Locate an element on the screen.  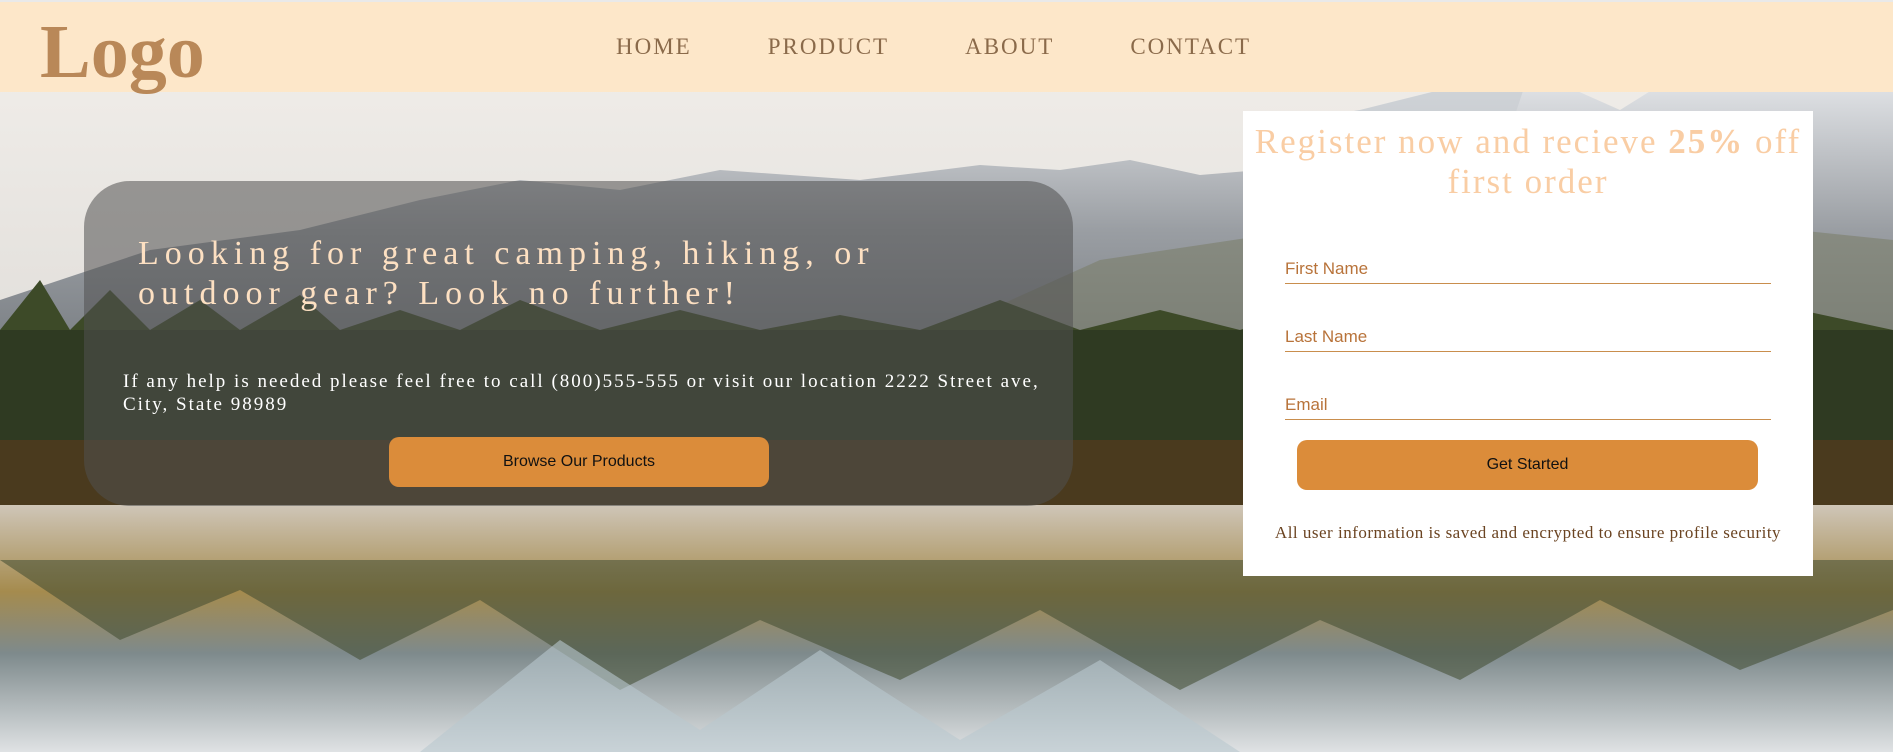
main-nav: HOME PRODUCT ABOUT CONTACT is located at coordinates (971, 47).